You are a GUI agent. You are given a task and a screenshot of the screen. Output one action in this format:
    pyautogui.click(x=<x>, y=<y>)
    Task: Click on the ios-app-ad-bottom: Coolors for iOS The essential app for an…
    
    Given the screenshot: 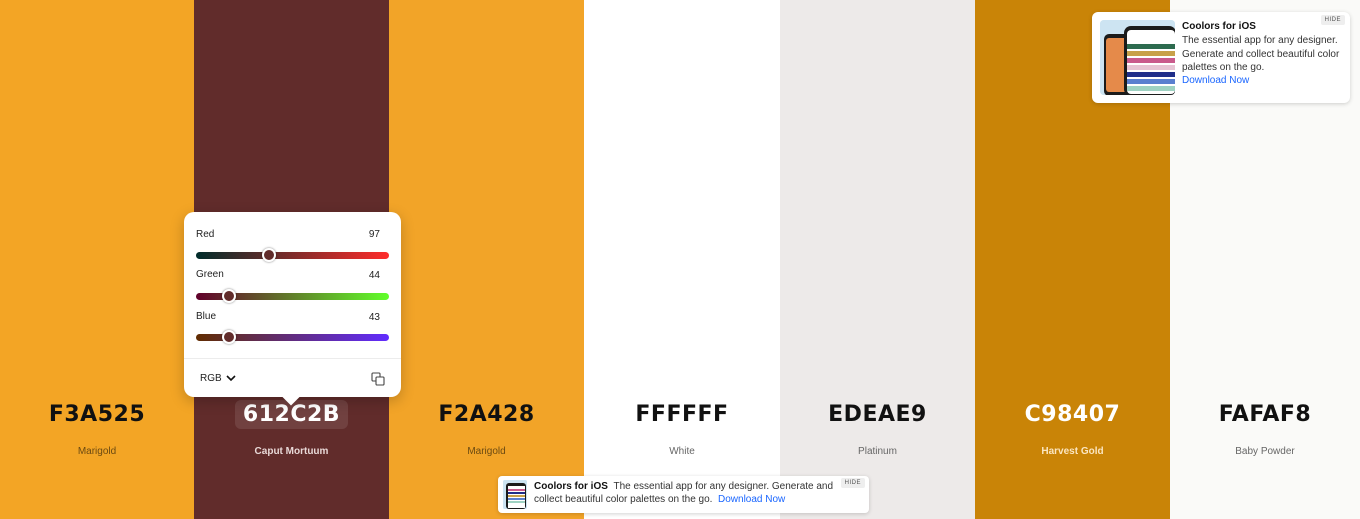 What is the action you would take?
    pyautogui.click(x=683, y=494)
    